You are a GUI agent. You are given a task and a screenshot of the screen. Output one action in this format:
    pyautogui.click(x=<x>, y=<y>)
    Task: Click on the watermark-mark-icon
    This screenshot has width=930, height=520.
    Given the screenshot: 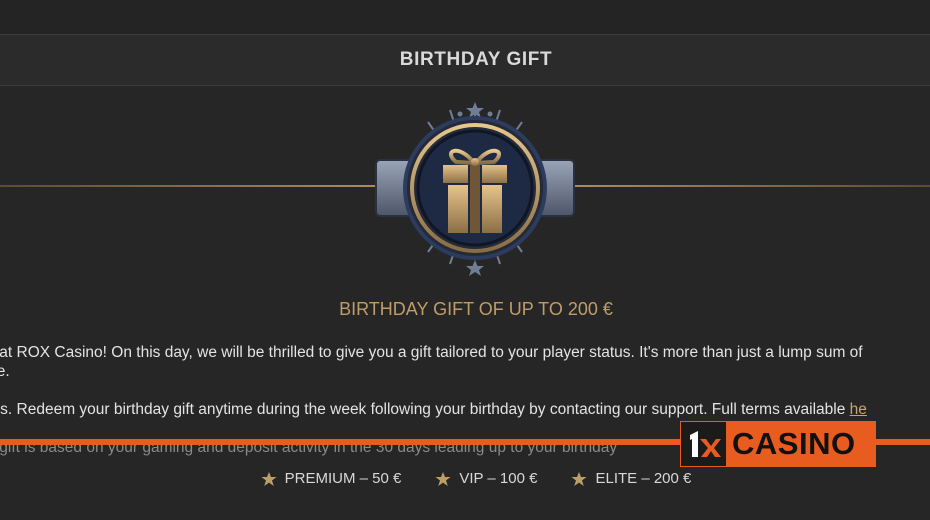 What is the action you would take?
    pyautogui.click(x=703, y=444)
    